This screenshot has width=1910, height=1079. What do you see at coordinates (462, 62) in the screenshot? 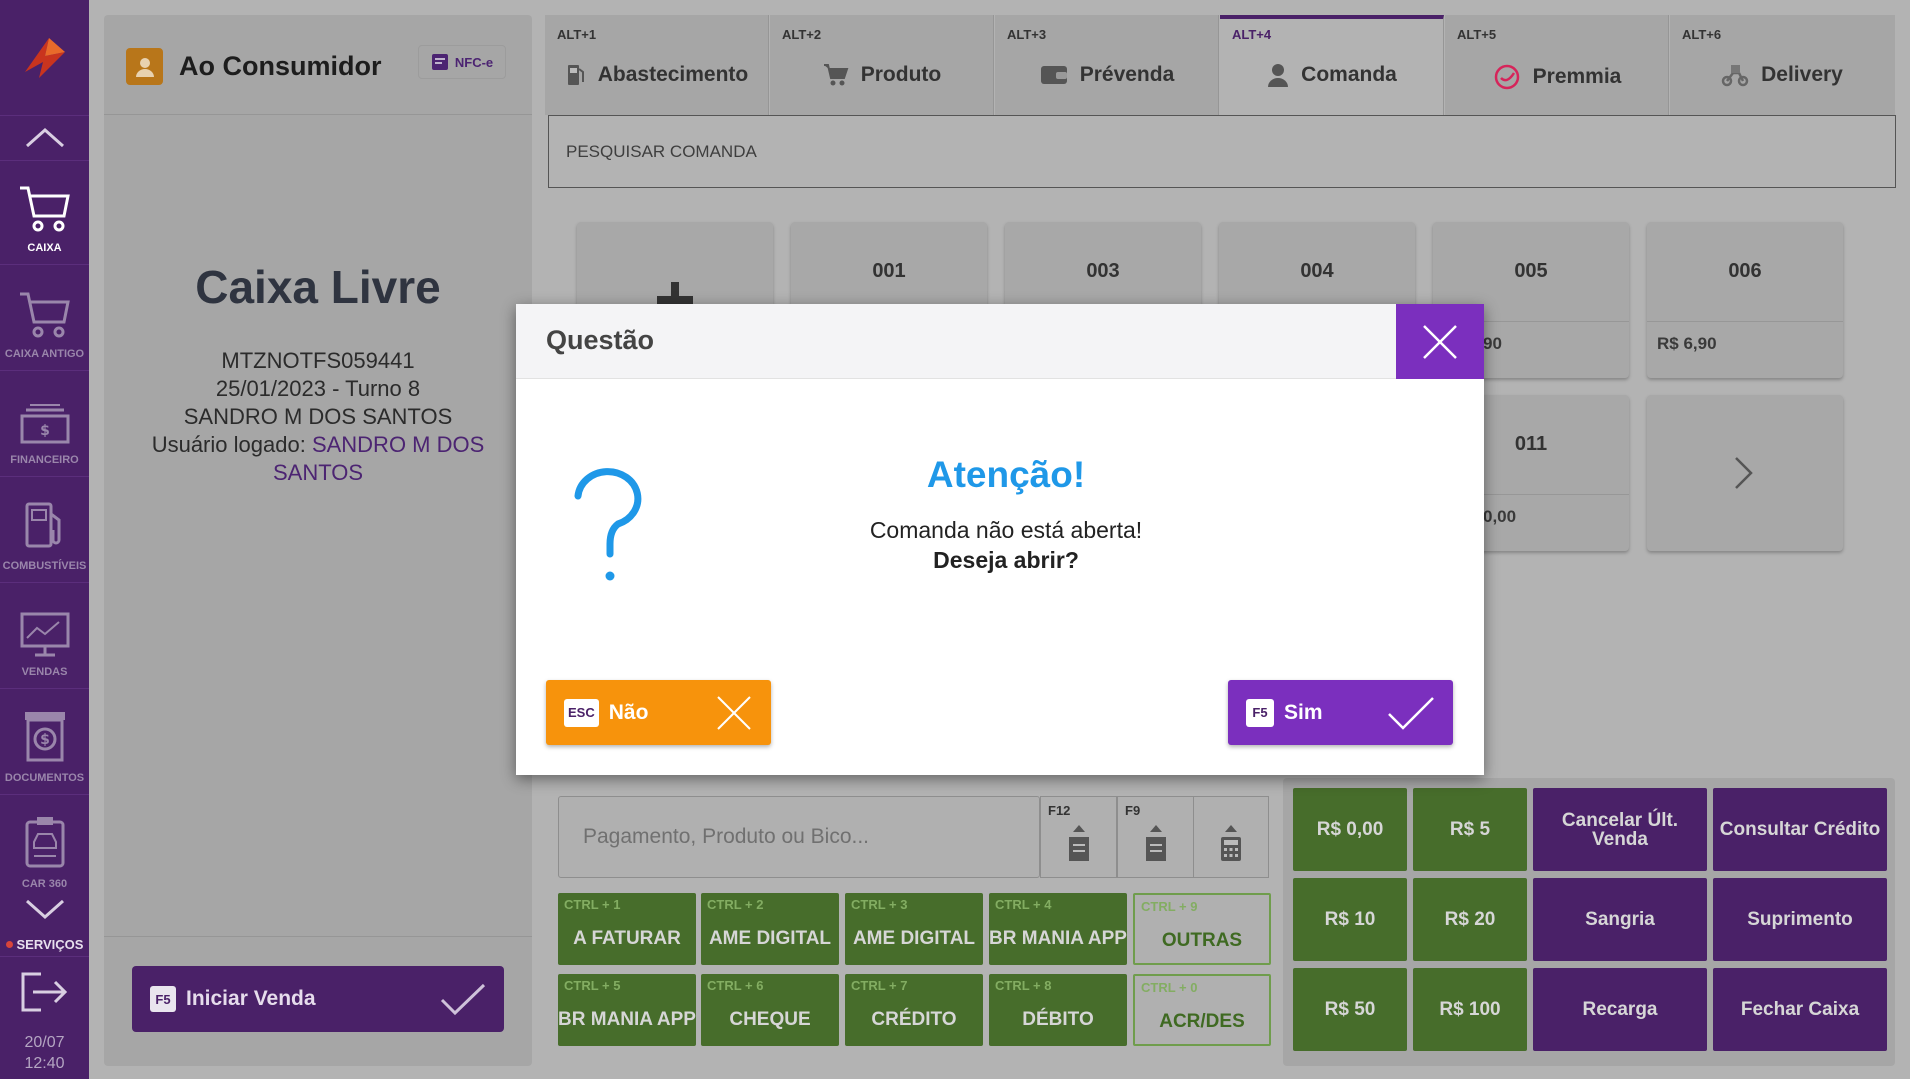
I see `nfce-toggle: NFC-e` at bounding box center [462, 62].